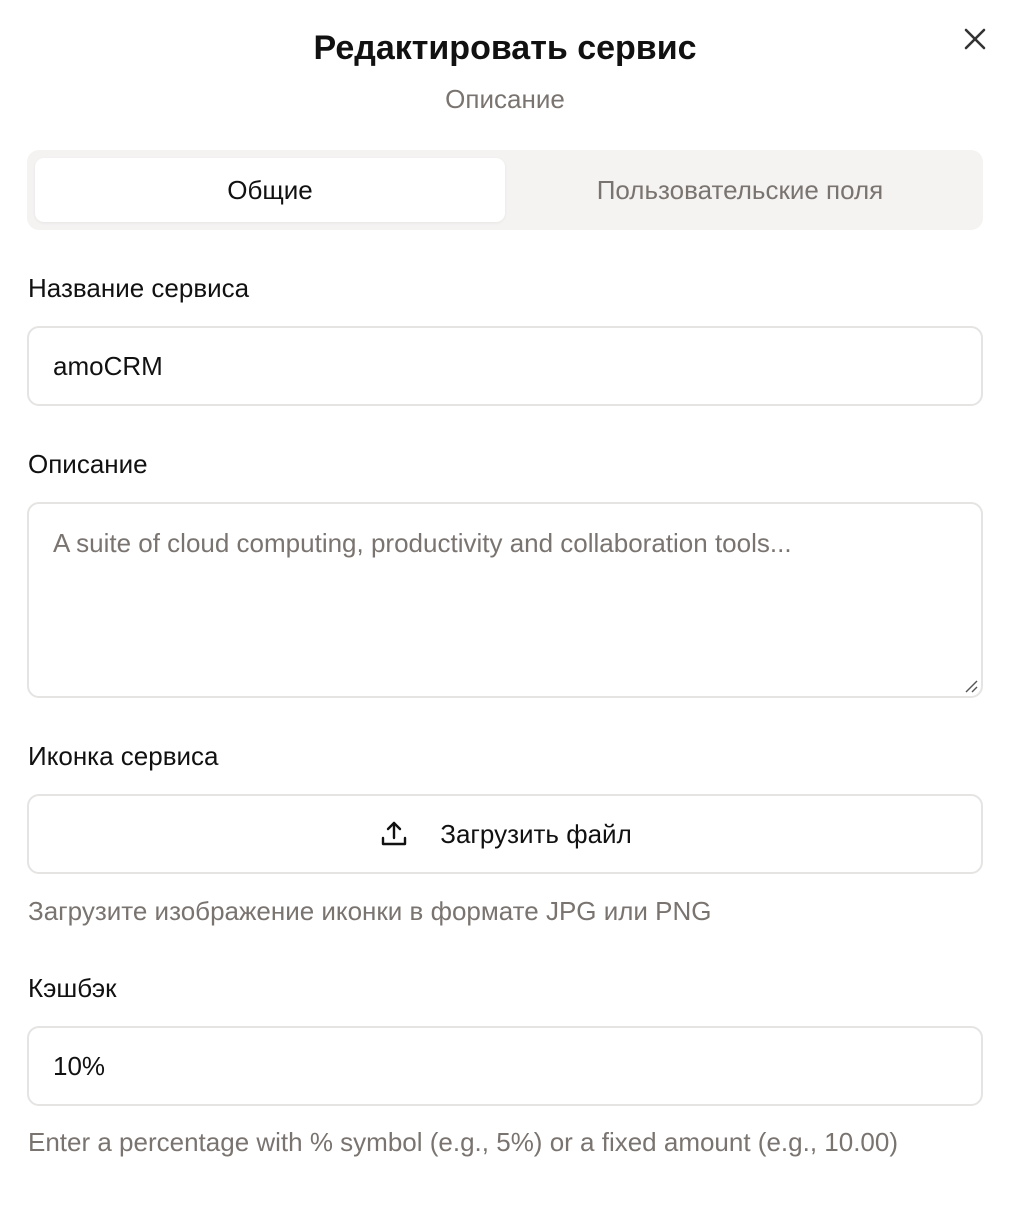 The width and height of the screenshot is (1010, 1216). I want to click on dialog-title: Редактировать сервис, so click(505, 48).